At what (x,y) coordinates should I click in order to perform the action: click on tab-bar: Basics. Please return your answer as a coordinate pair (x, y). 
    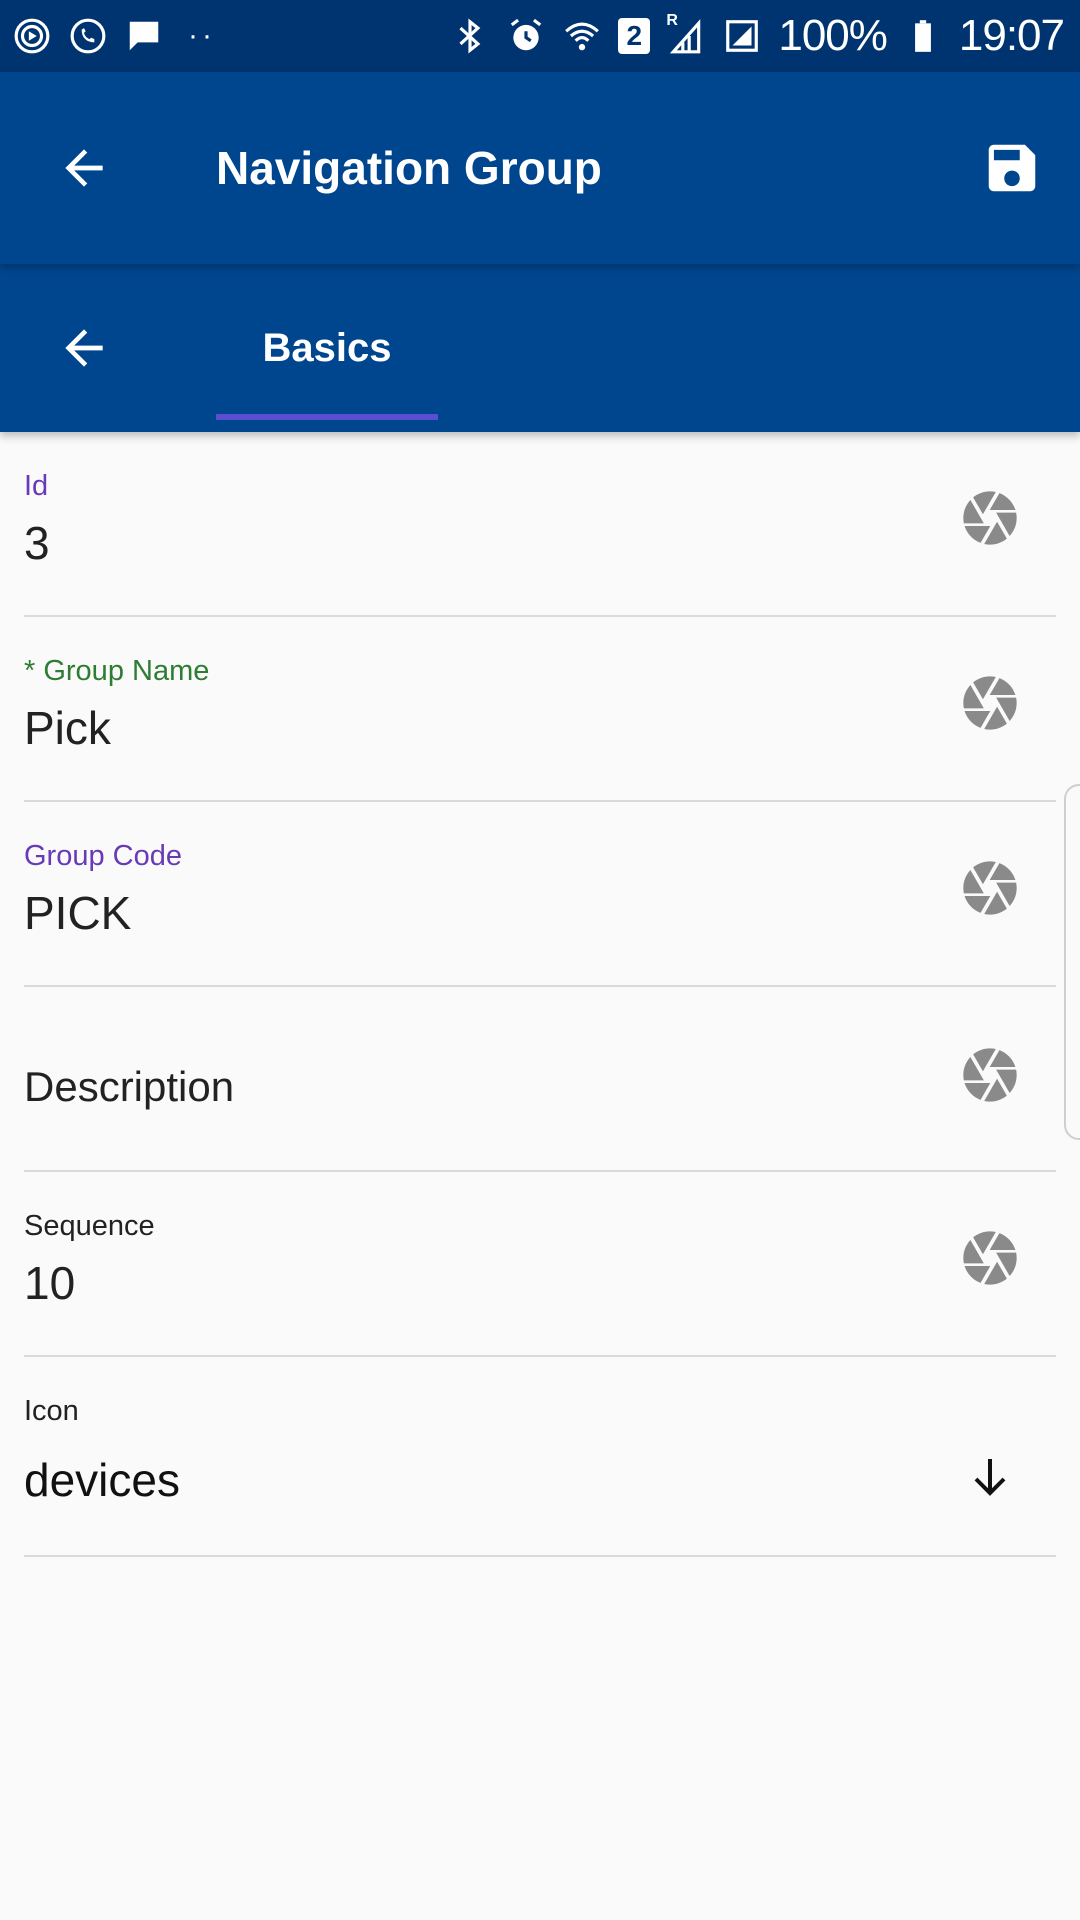
    Looking at the image, I should click on (540, 348).